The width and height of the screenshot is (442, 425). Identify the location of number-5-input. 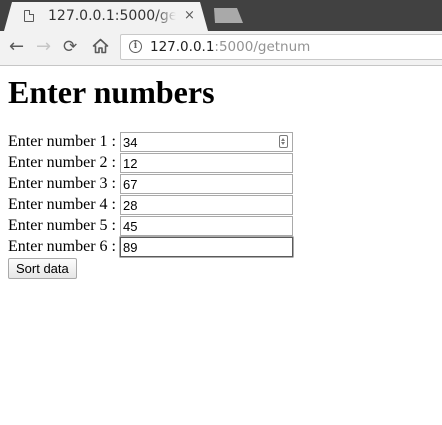
(206, 226).